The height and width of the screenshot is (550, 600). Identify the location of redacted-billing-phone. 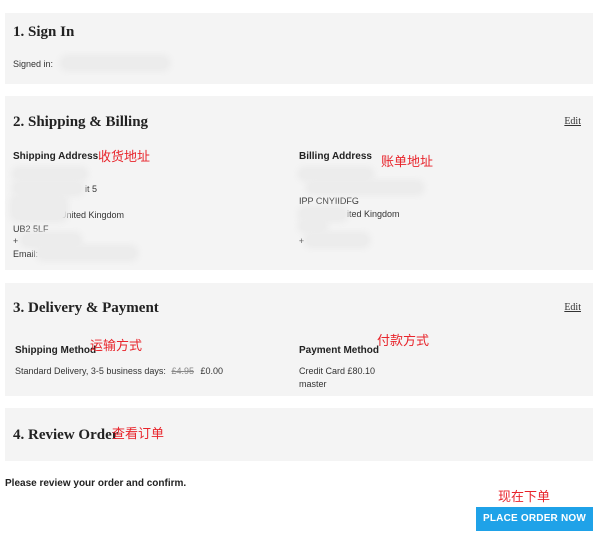
(337, 240).